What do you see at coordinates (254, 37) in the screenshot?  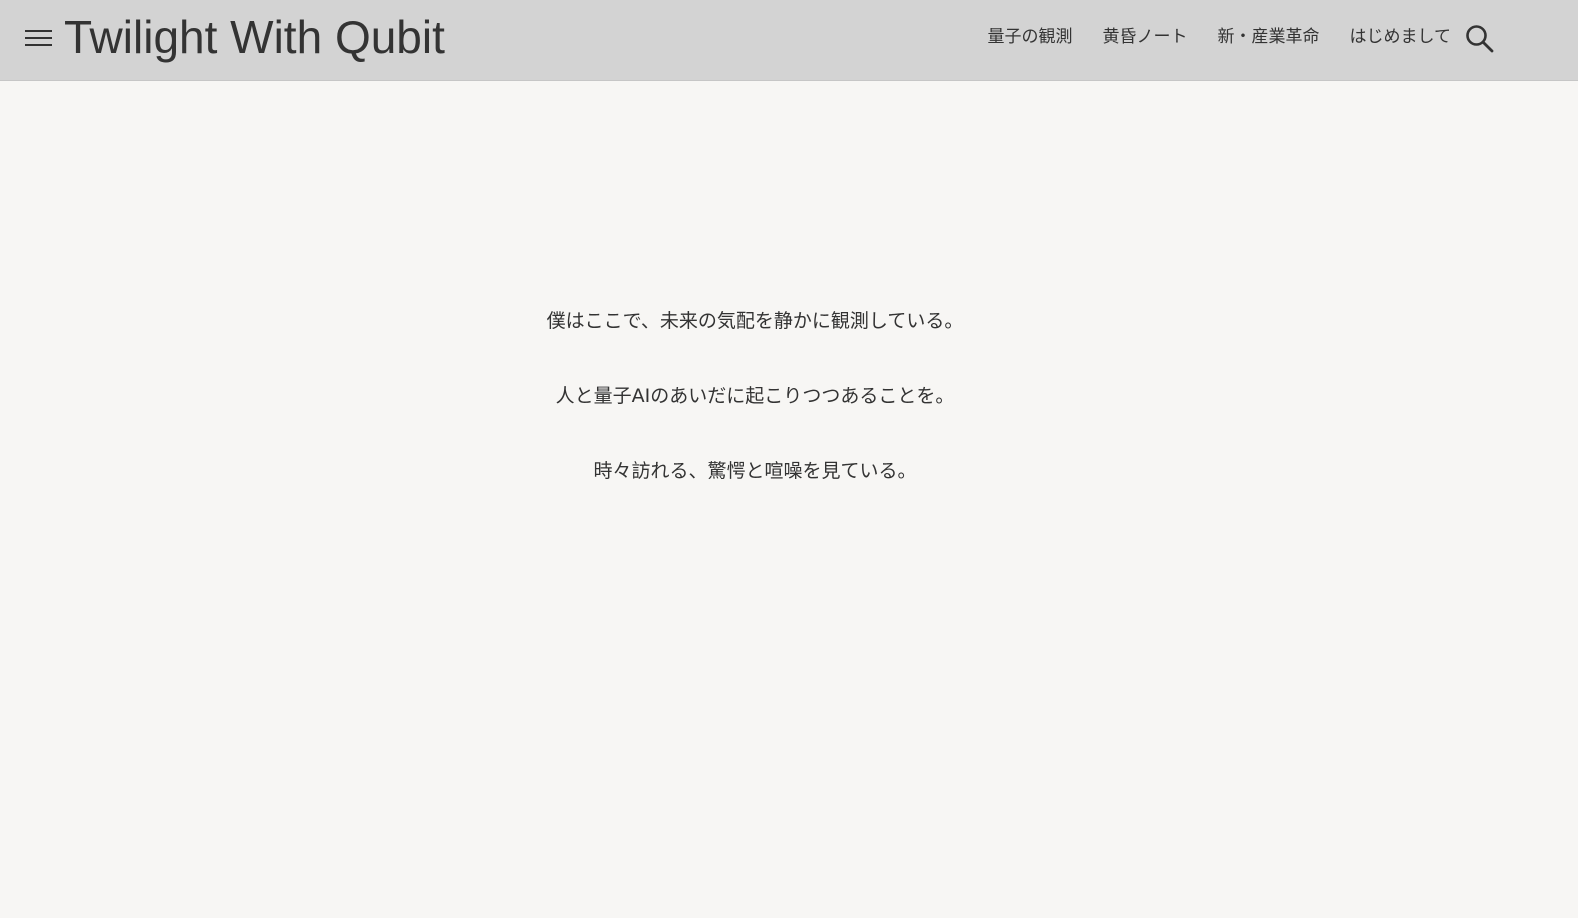 I see `site-title-link: Twilight With Qubit` at bounding box center [254, 37].